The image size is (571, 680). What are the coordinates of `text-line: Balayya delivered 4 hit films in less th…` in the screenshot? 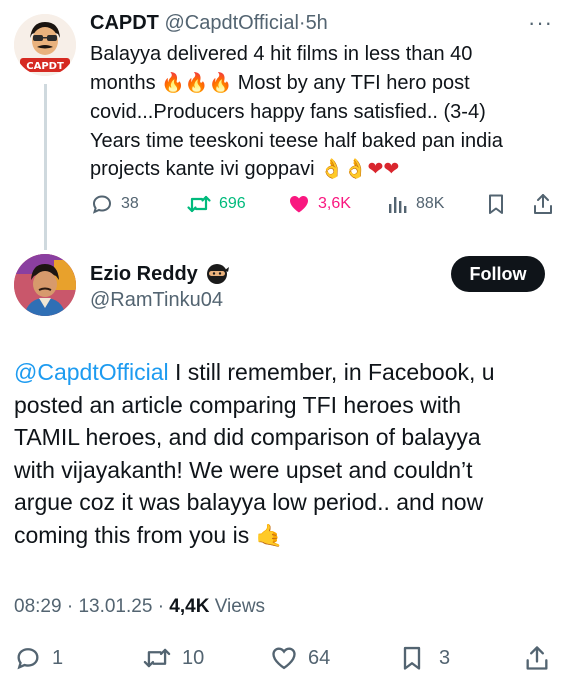 It's located at (281, 54).